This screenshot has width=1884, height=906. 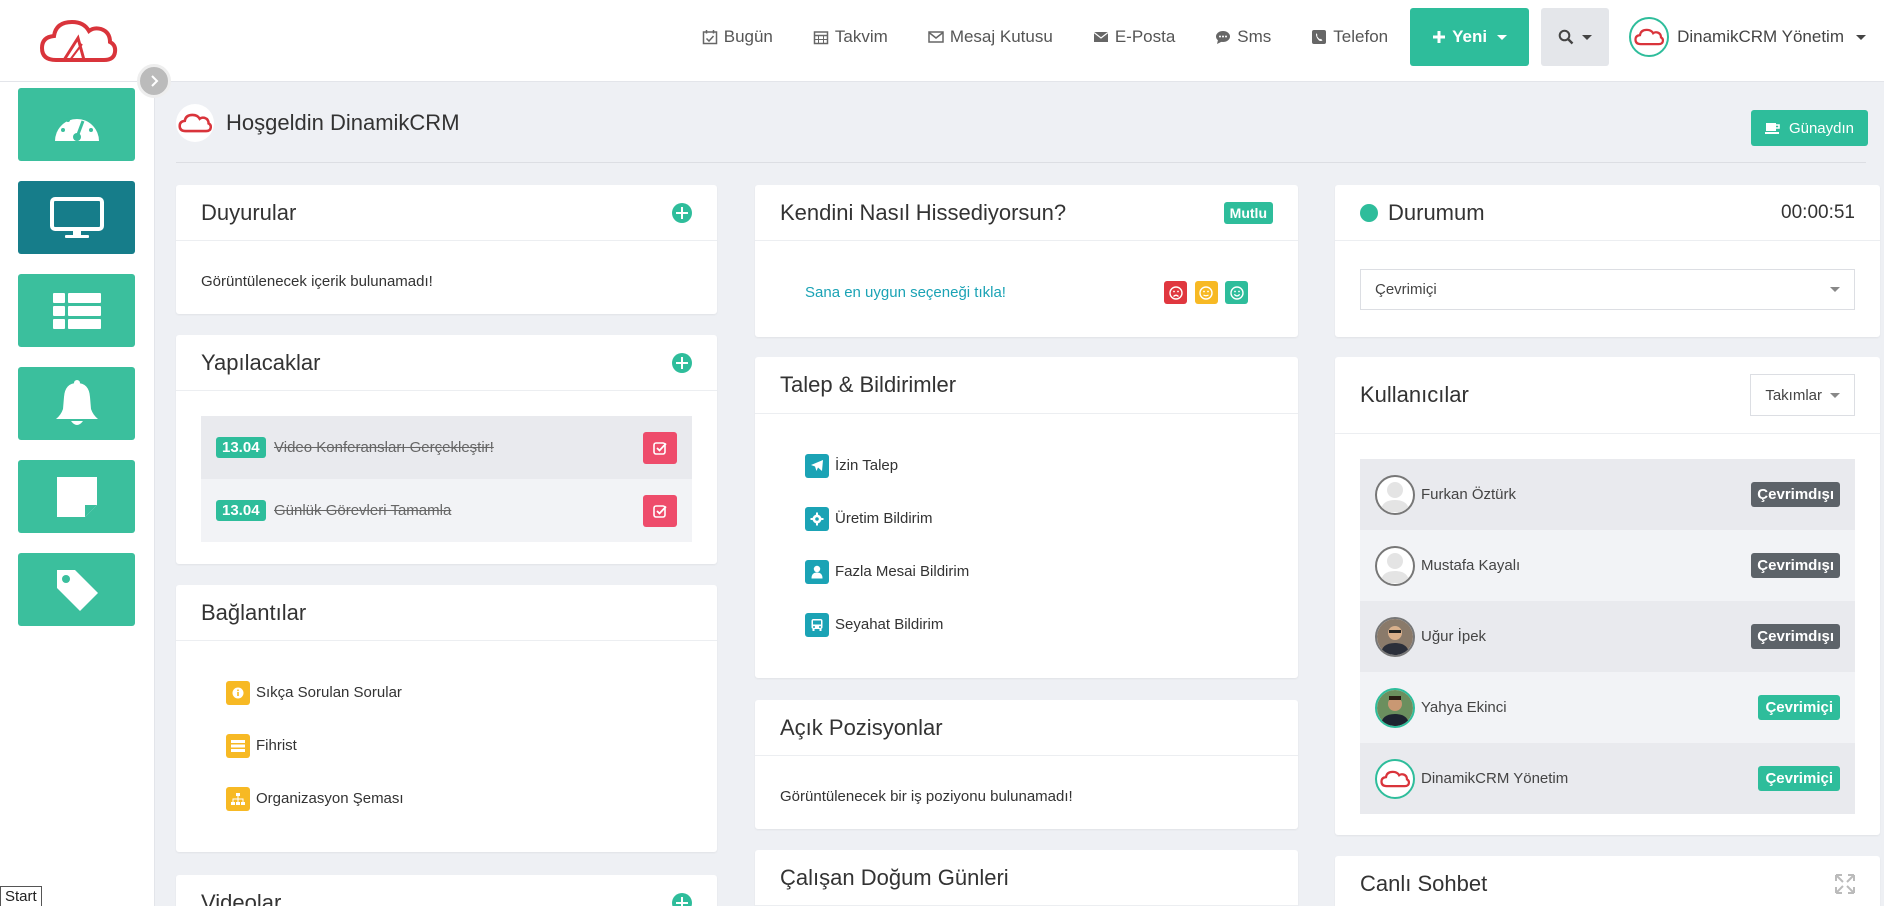 I want to click on header-divider, so click(x=1021, y=162).